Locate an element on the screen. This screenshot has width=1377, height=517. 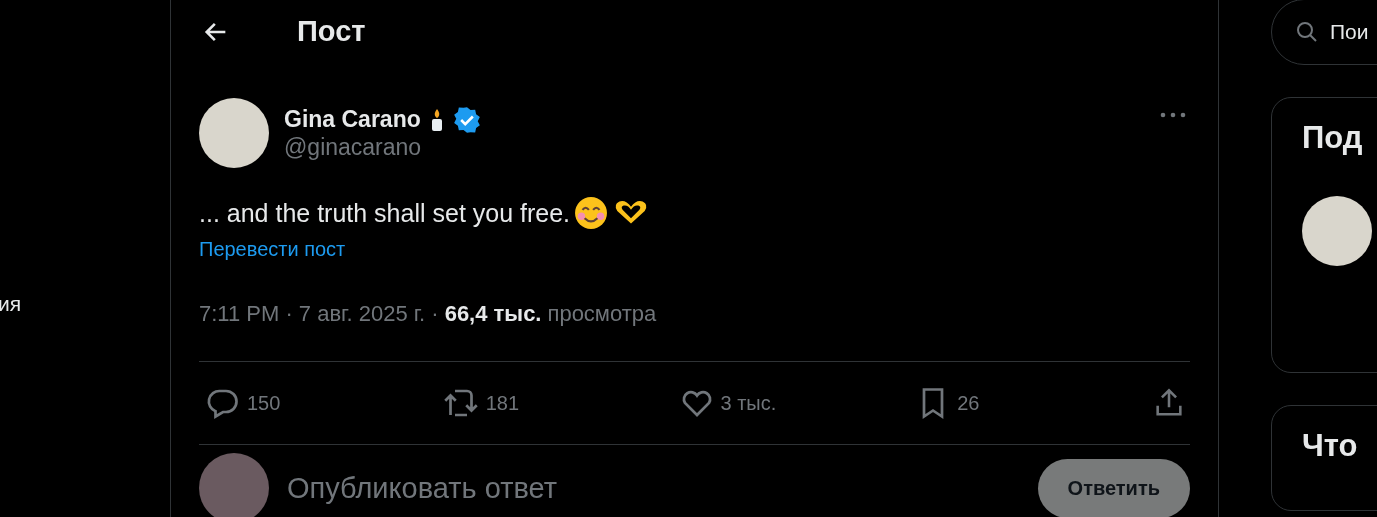
author-name: Gina Carano is located at coordinates (352, 119).